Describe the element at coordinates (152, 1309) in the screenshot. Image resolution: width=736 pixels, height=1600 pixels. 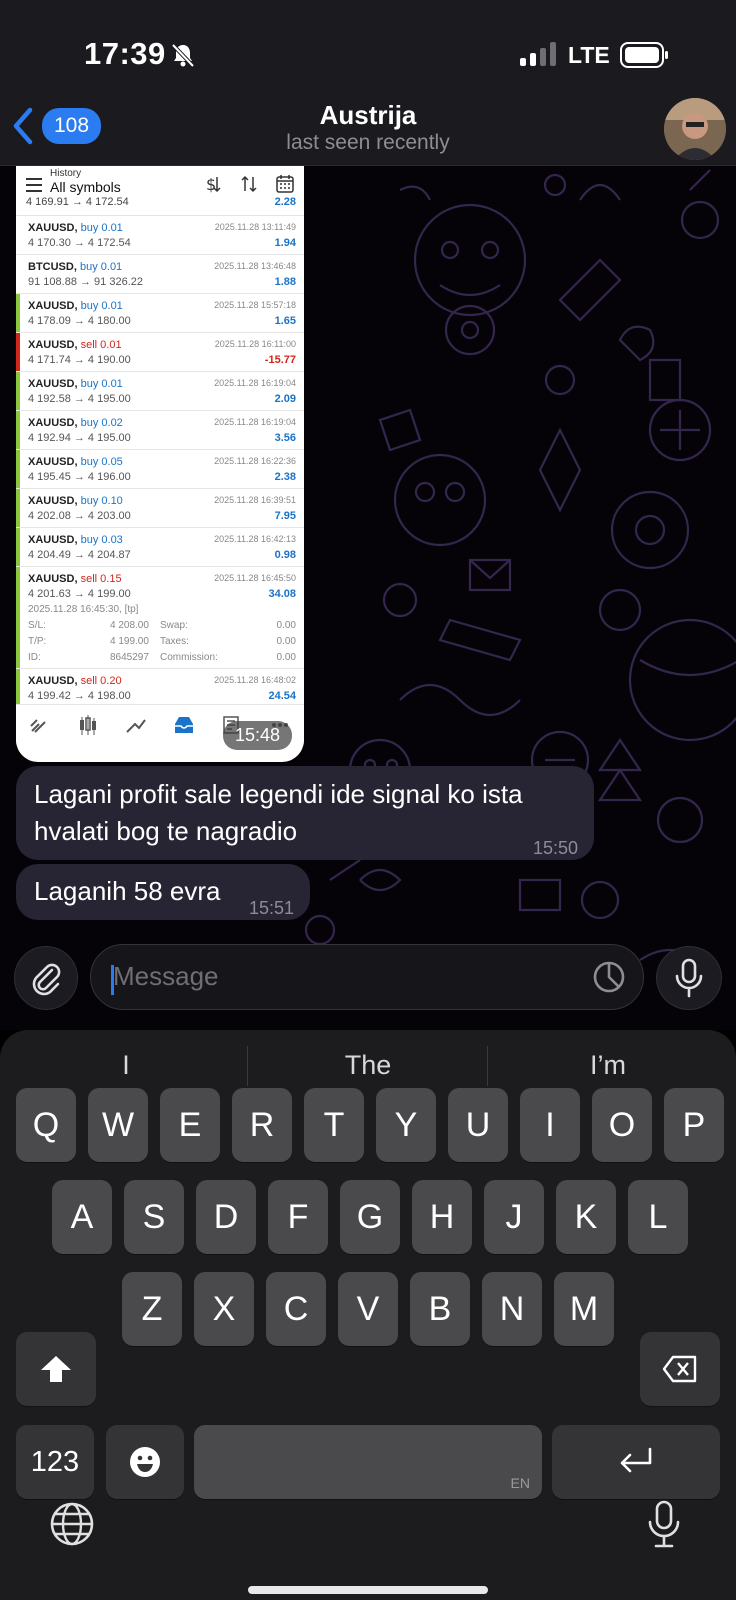
I see `key-z: Z` at that location.